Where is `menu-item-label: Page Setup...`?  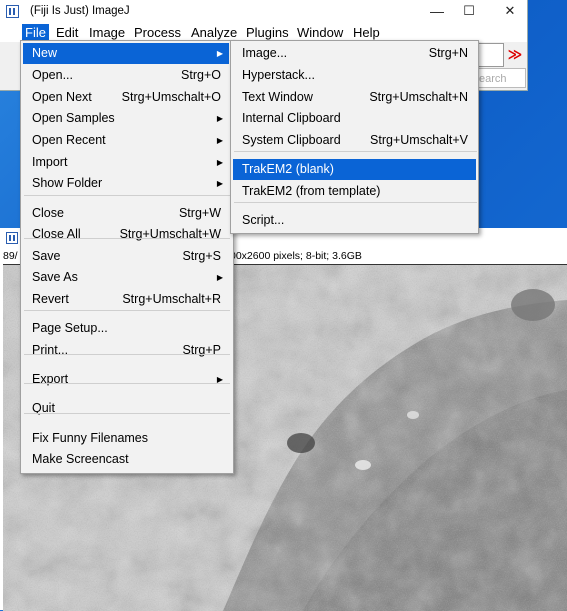
menu-item-label: Page Setup... is located at coordinates (70, 328).